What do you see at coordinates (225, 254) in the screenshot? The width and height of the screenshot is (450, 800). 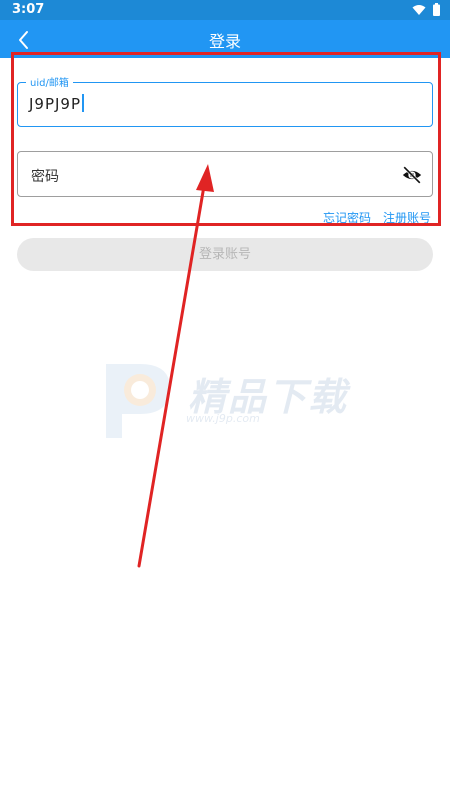 I see `login-button: 登录账号` at bounding box center [225, 254].